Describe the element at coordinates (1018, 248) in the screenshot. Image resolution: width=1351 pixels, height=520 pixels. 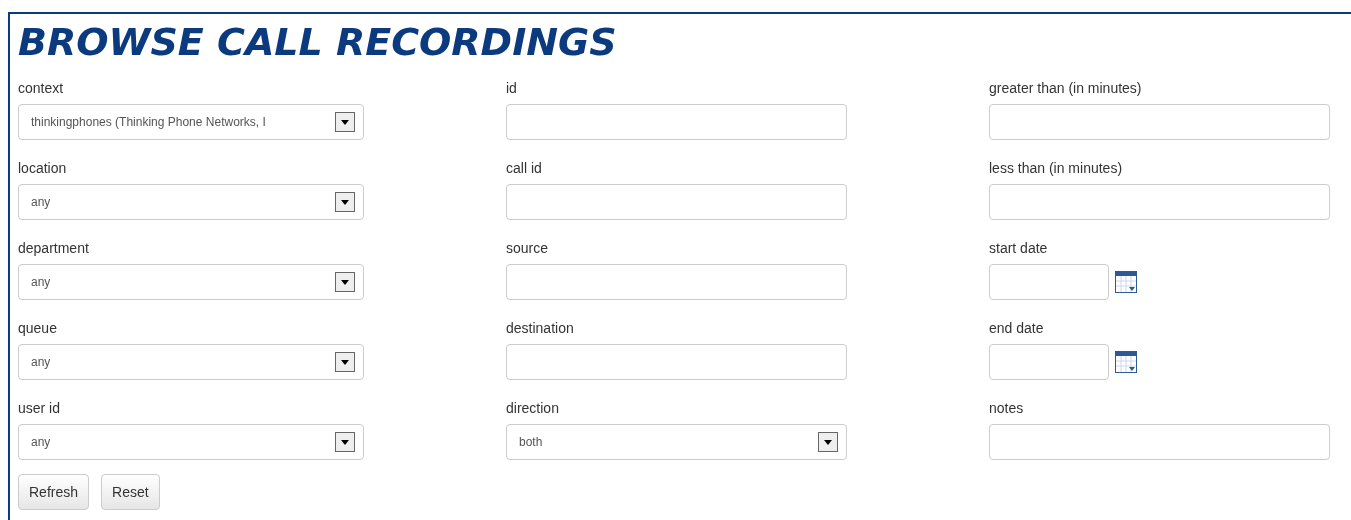
I see `field-label: start date` at that location.